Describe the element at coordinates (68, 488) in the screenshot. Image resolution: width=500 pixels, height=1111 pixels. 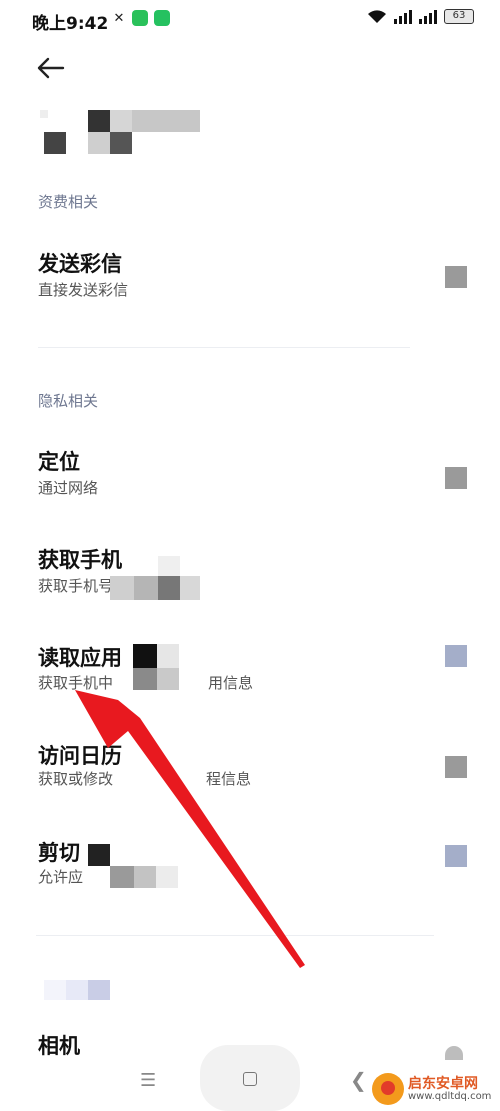
I see `row-subtitle-location: 通过网络` at that location.